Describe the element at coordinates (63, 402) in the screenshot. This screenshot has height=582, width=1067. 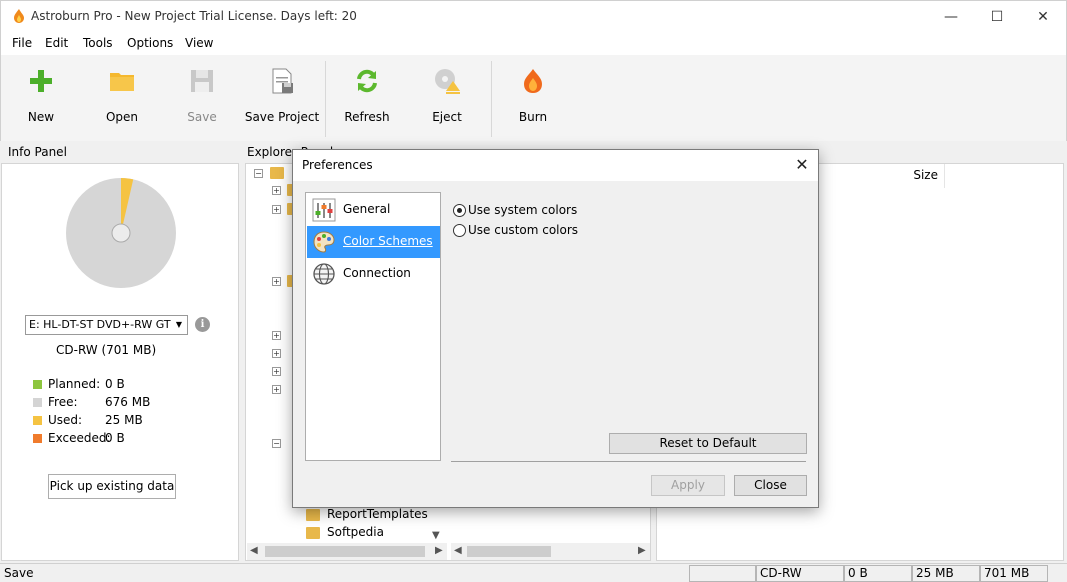
I see `free-key: Free:` at that location.